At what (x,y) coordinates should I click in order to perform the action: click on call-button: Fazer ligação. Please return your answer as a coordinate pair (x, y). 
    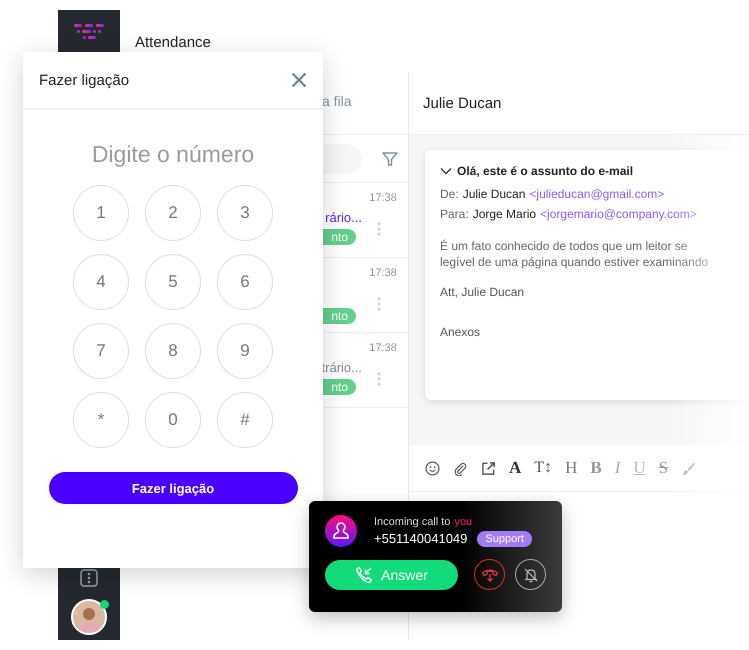
    Looking at the image, I should click on (173, 488).